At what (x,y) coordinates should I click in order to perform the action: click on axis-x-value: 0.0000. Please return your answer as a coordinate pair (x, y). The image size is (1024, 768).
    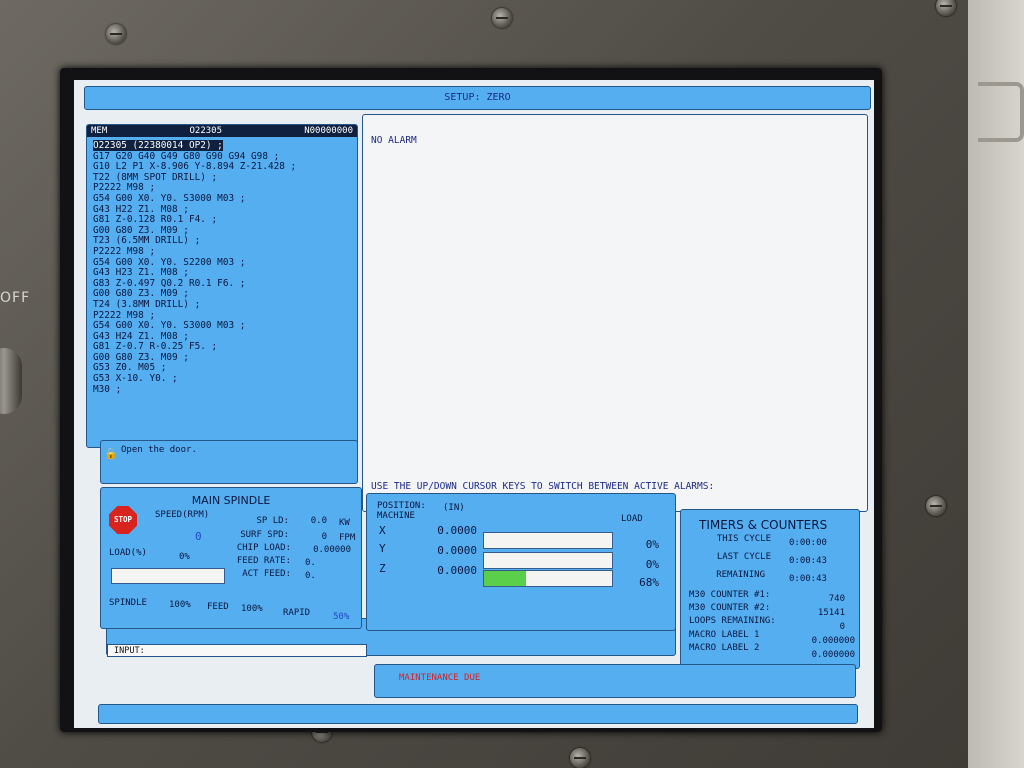
    Looking at the image, I should click on (457, 530).